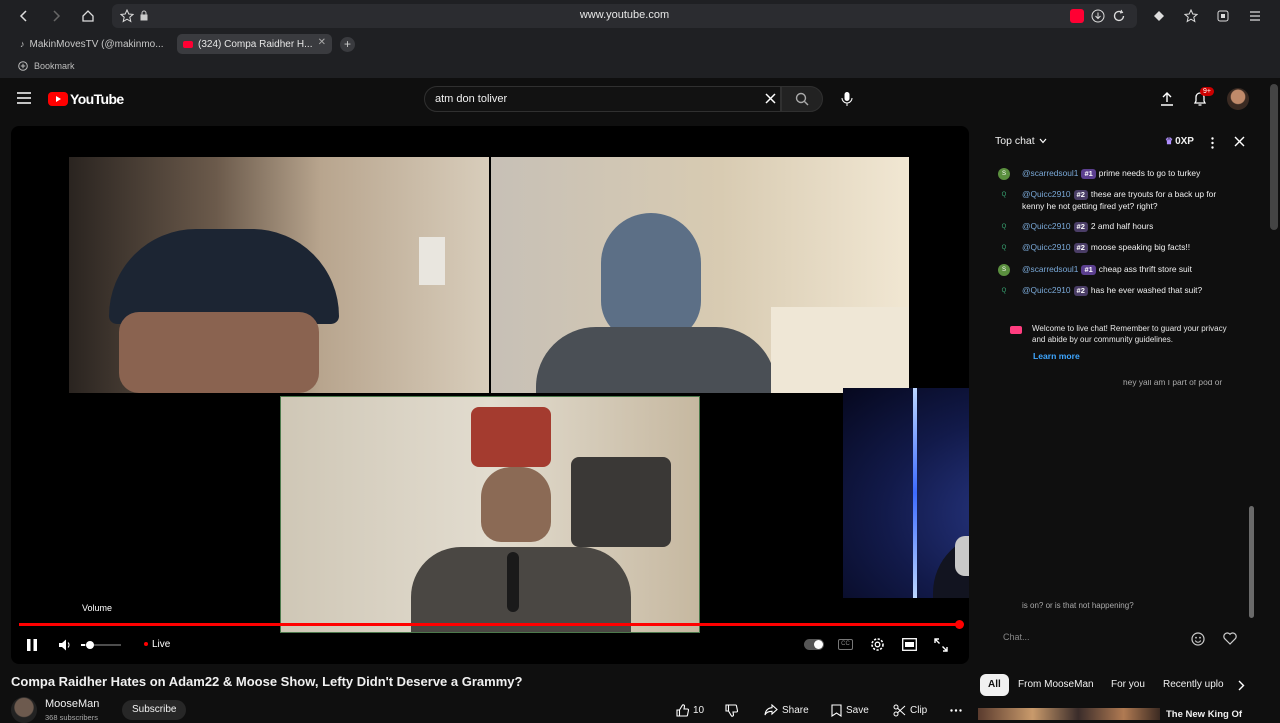 Image resolution: width=1280 pixels, height=723 pixels. What do you see at coordinates (24, 98) in the screenshot?
I see `hamburger-menu-icon` at bounding box center [24, 98].